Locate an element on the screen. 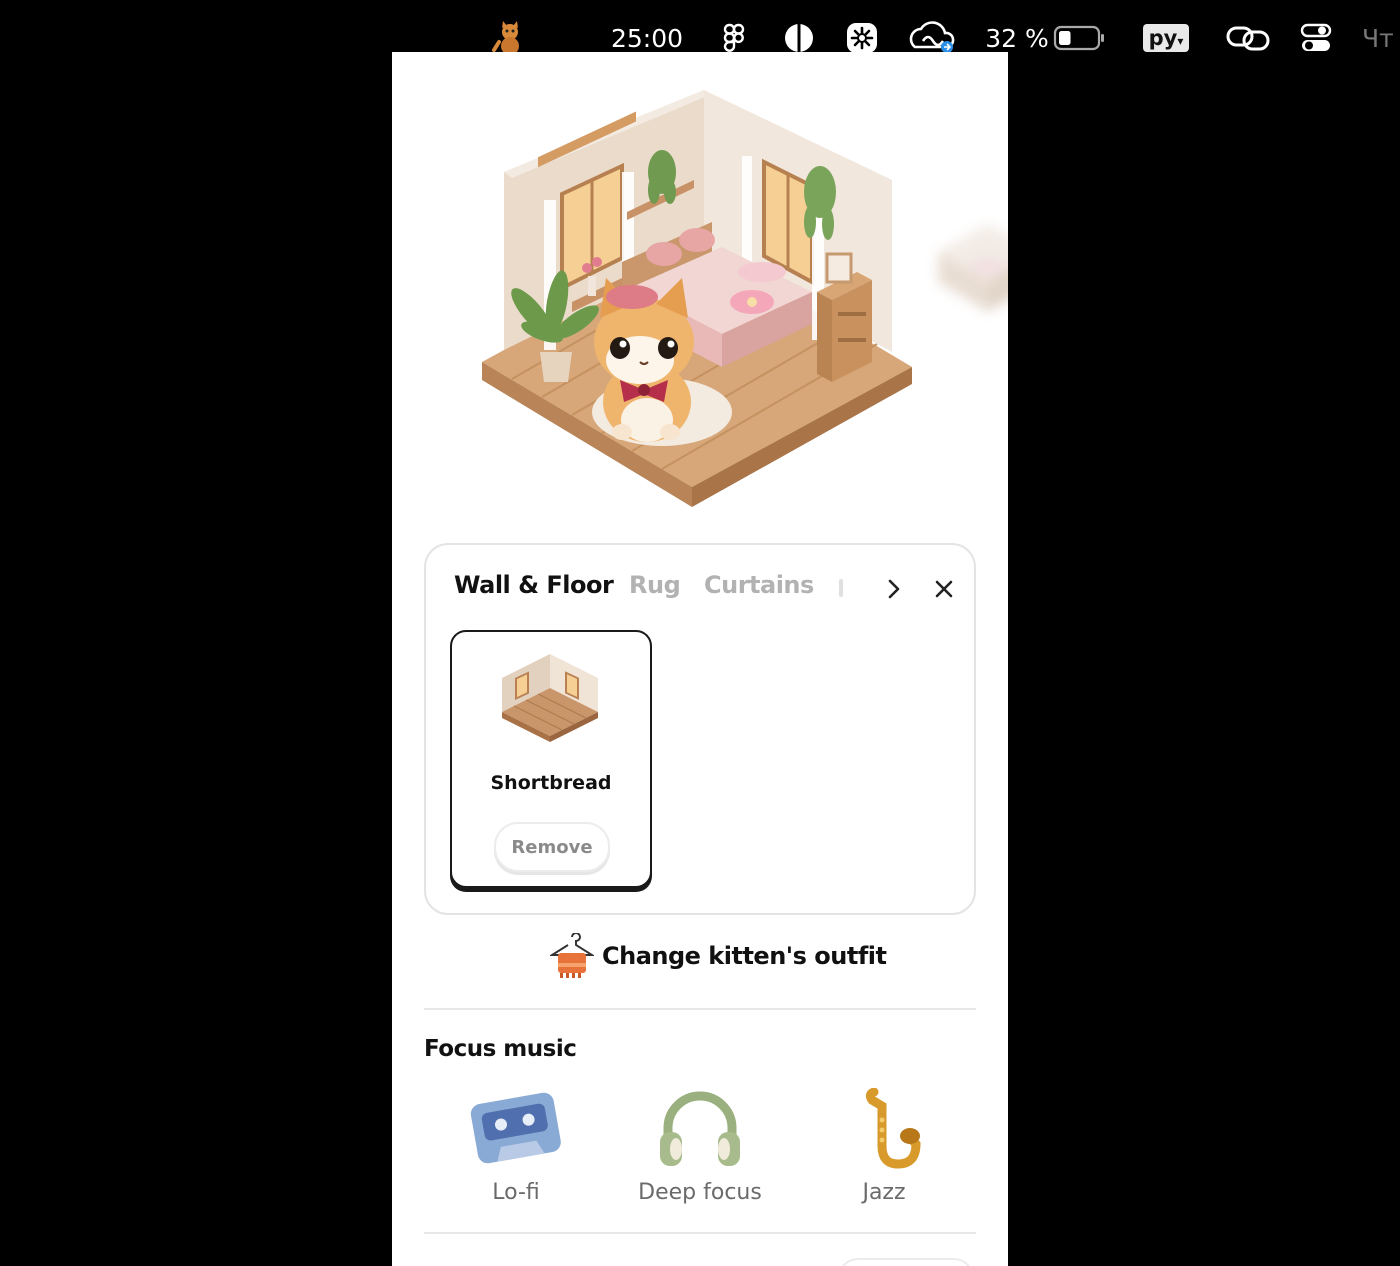 The height and width of the screenshot is (1266, 1400). headphones-icon is located at coordinates (700, 1128).